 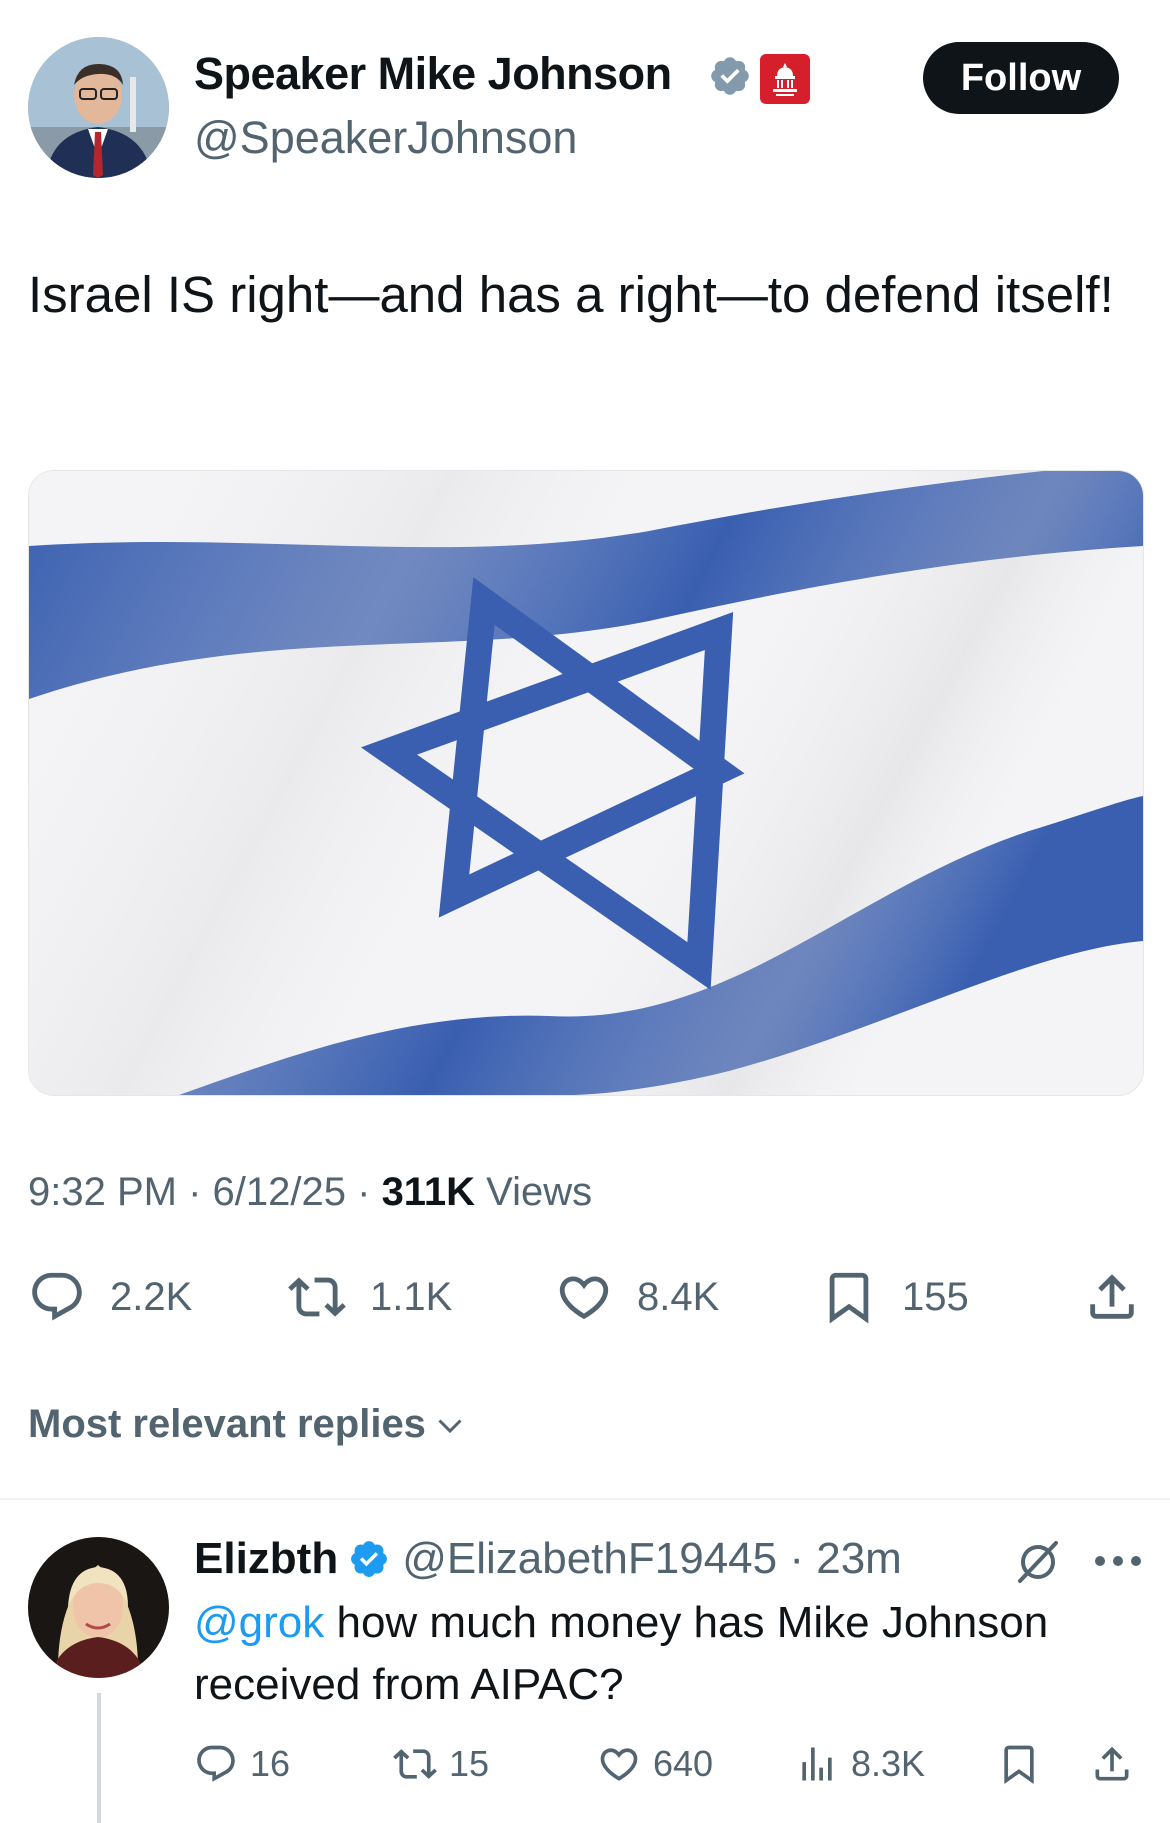 I want to click on more-icon, so click(x=1118, y=1561).